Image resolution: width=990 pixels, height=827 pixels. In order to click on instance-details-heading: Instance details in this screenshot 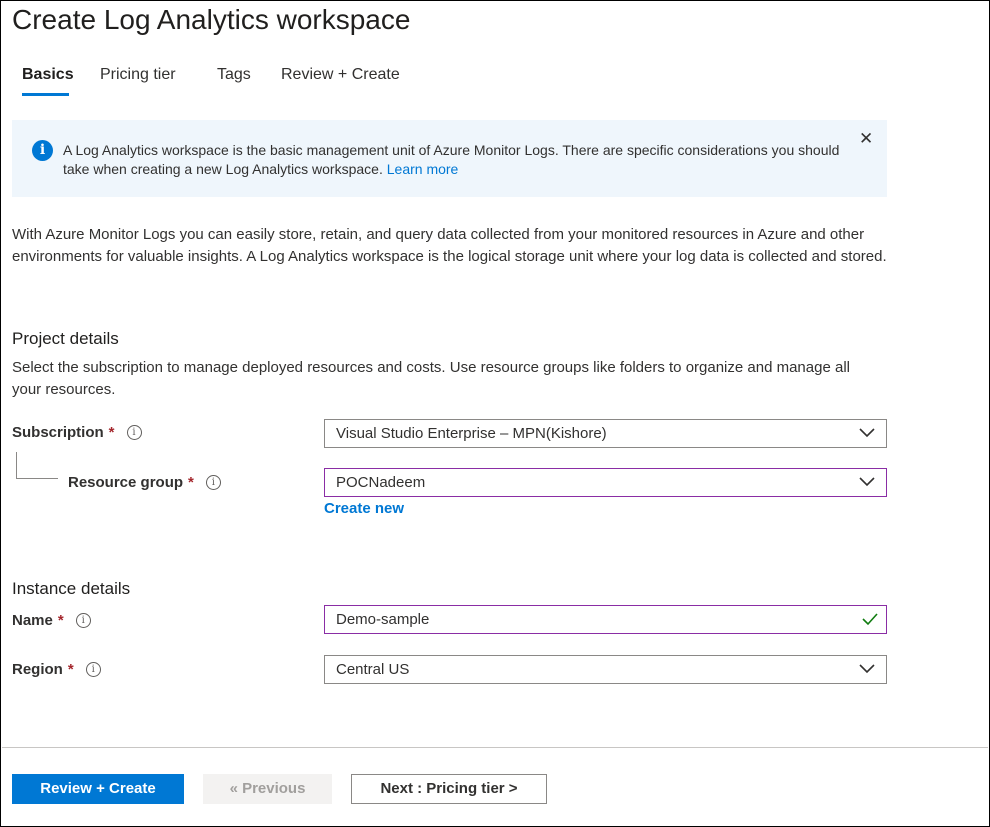, I will do `click(71, 588)`.